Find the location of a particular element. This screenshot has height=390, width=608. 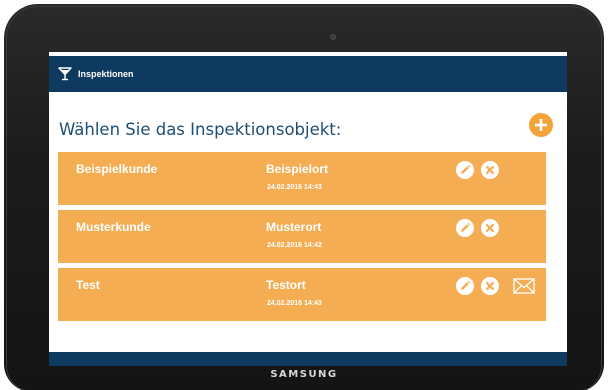

page-heading: Wählen Sie das Inspektionsobjekt: is located at coordinates (200, 129).